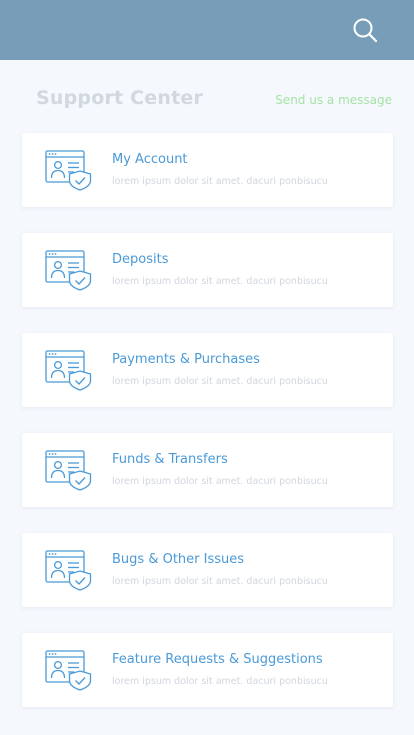 Image resolution: width=414 pixels, height=735 pixels. I want to click on top-bar, so click(207, 30).